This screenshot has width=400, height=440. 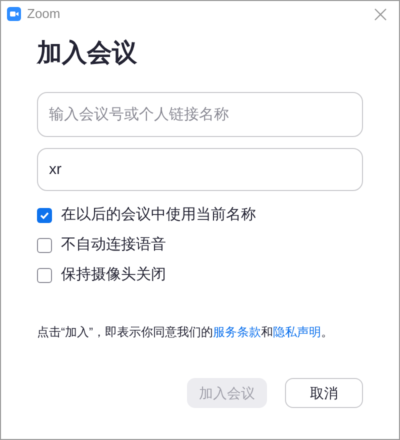 I want to click on checkbox-label: 在以后的会议中使用当前名称, so click(x=158, y=214).